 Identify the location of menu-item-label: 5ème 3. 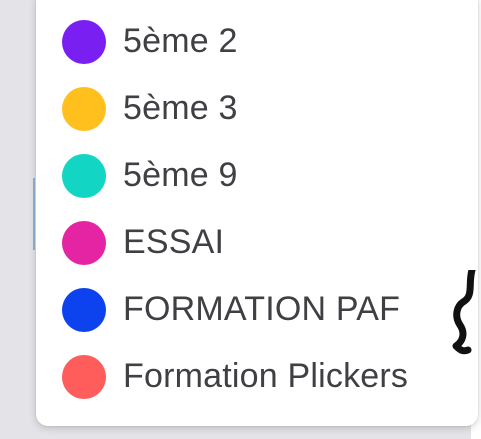
(180, 108).